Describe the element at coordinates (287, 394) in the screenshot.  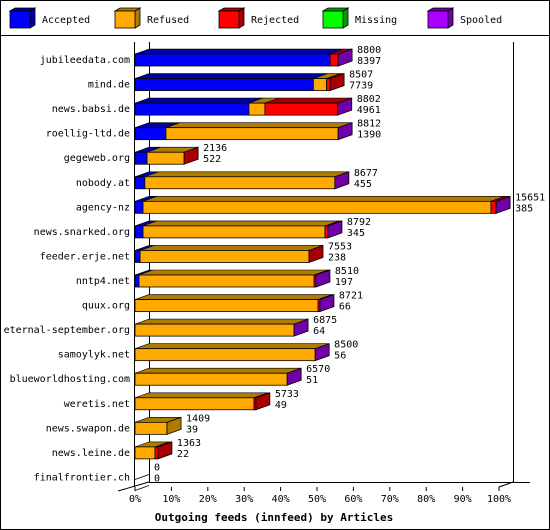
I see `bar-total-label: 5733` at that location.